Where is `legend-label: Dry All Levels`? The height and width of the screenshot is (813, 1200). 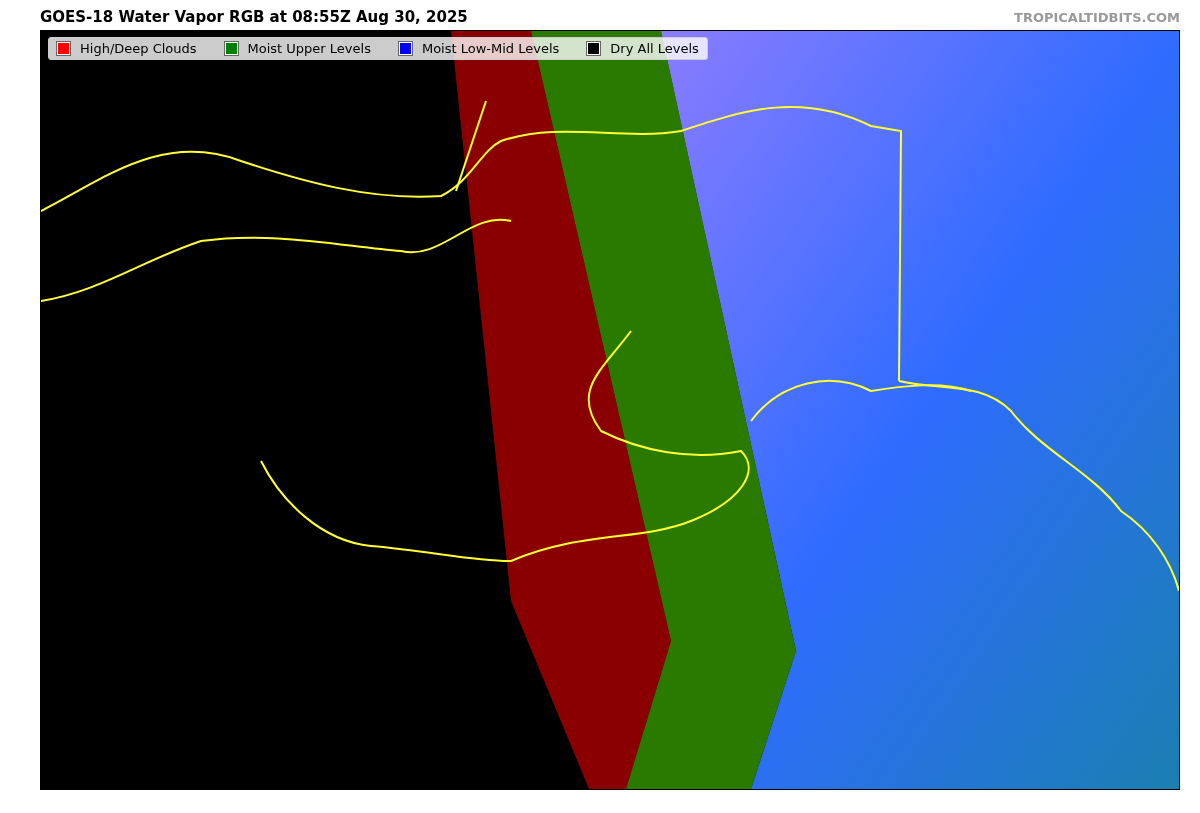
legend-label: Dry All Levels is located at coordinates (654, 48).